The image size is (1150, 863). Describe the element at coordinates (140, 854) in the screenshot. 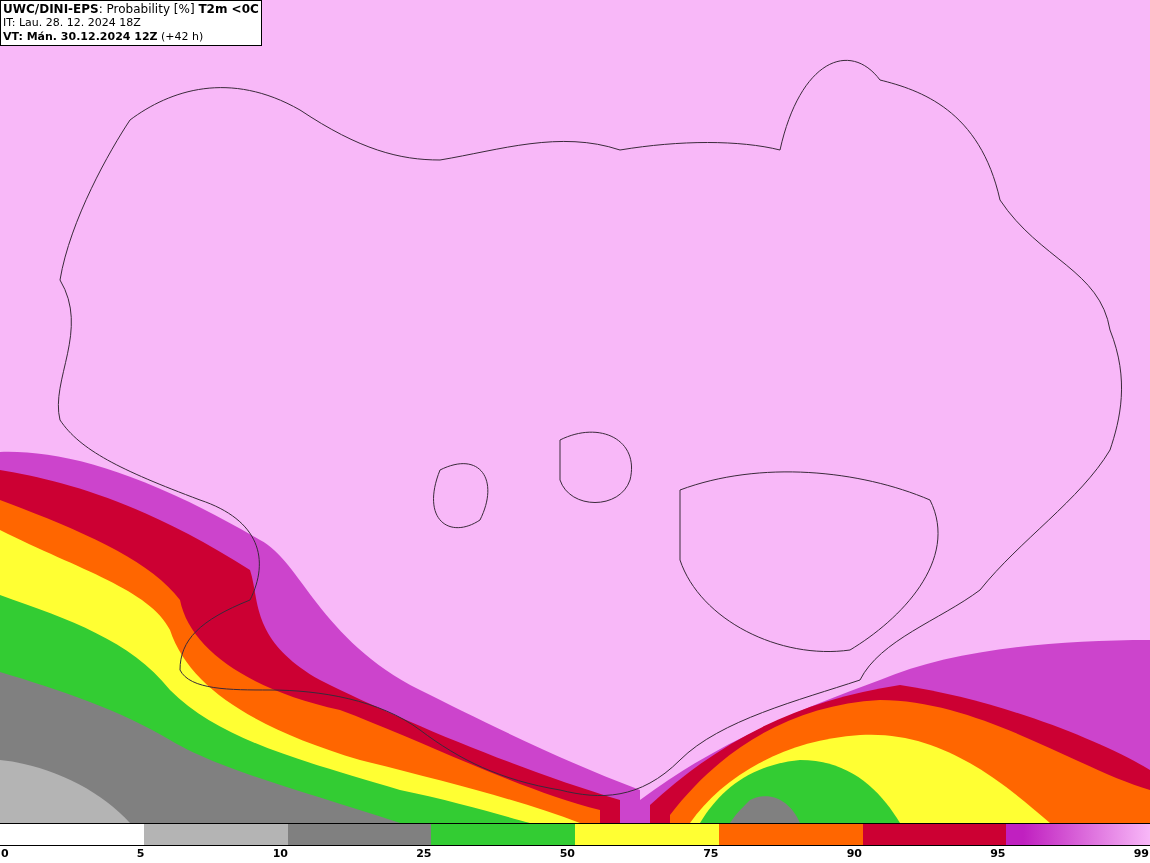

I see `legend-label: 5` at that location.